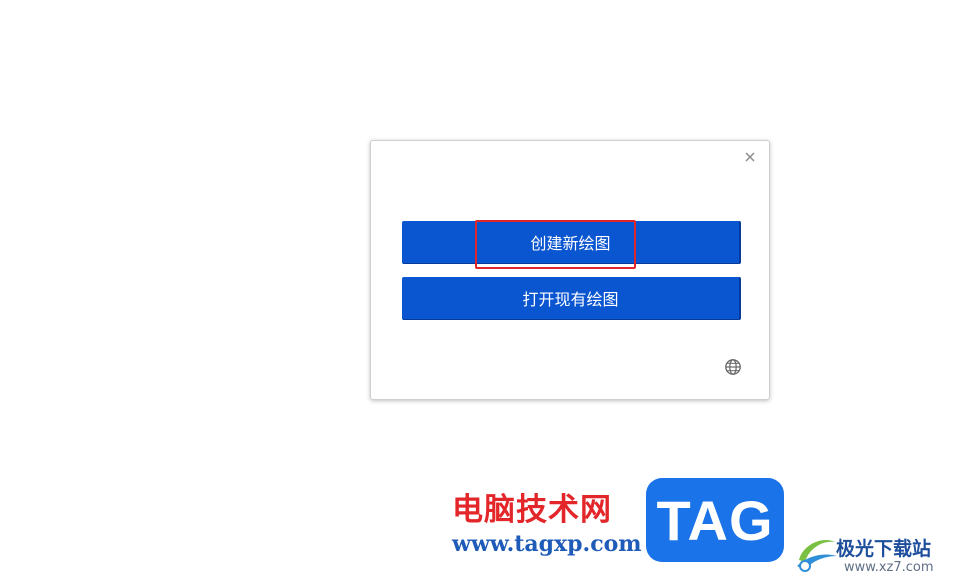 Image resolution: width=954 pixels, height=584 pixels. I want to click on language-button, so click(733, 367).